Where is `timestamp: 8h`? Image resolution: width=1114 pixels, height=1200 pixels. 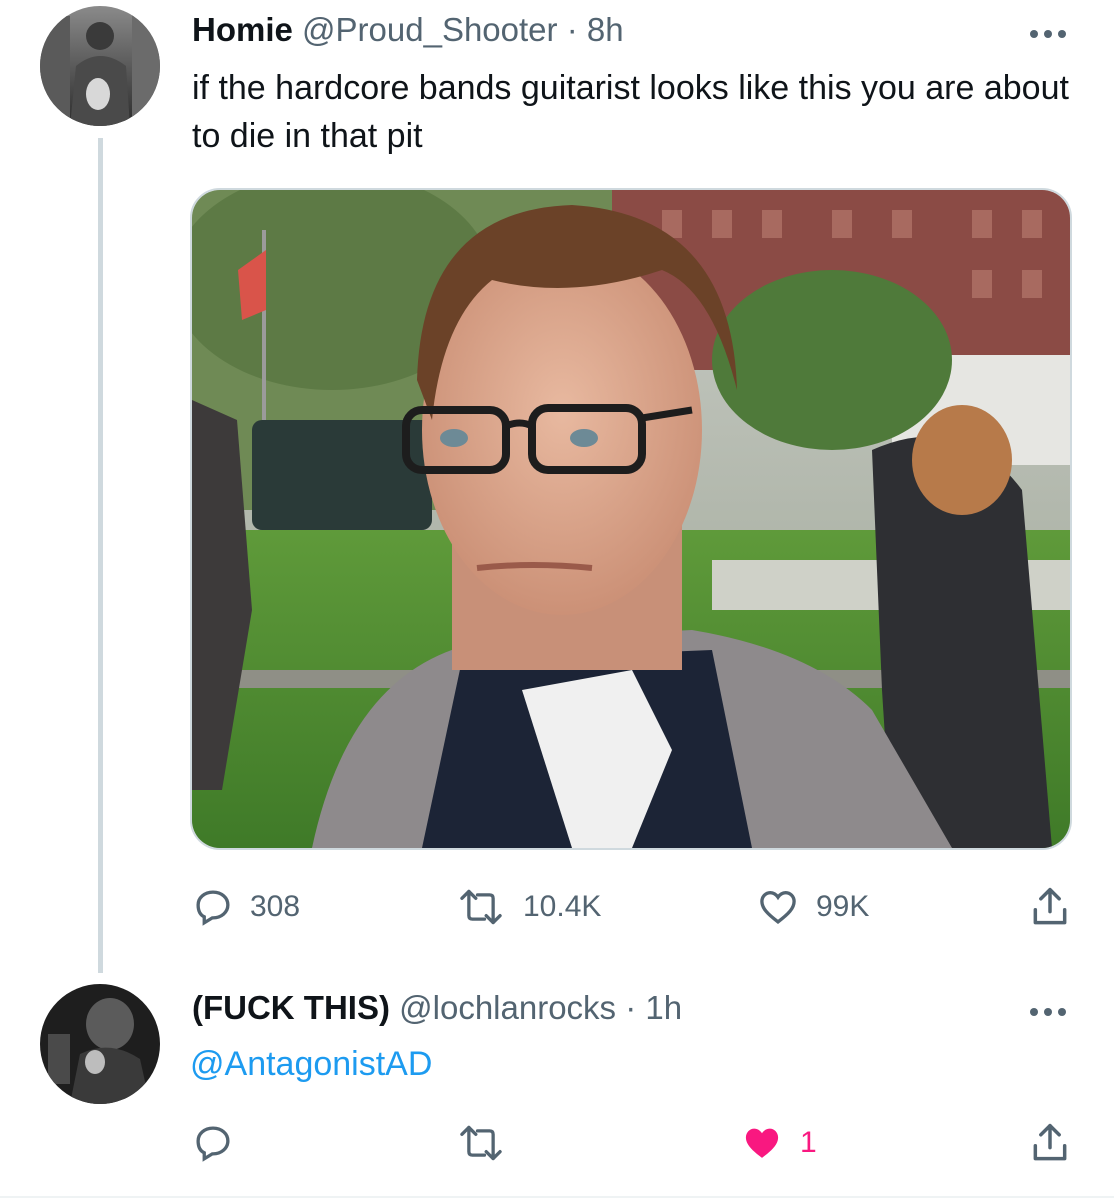
timestamp: 8h is located at coordinates (605, 29).